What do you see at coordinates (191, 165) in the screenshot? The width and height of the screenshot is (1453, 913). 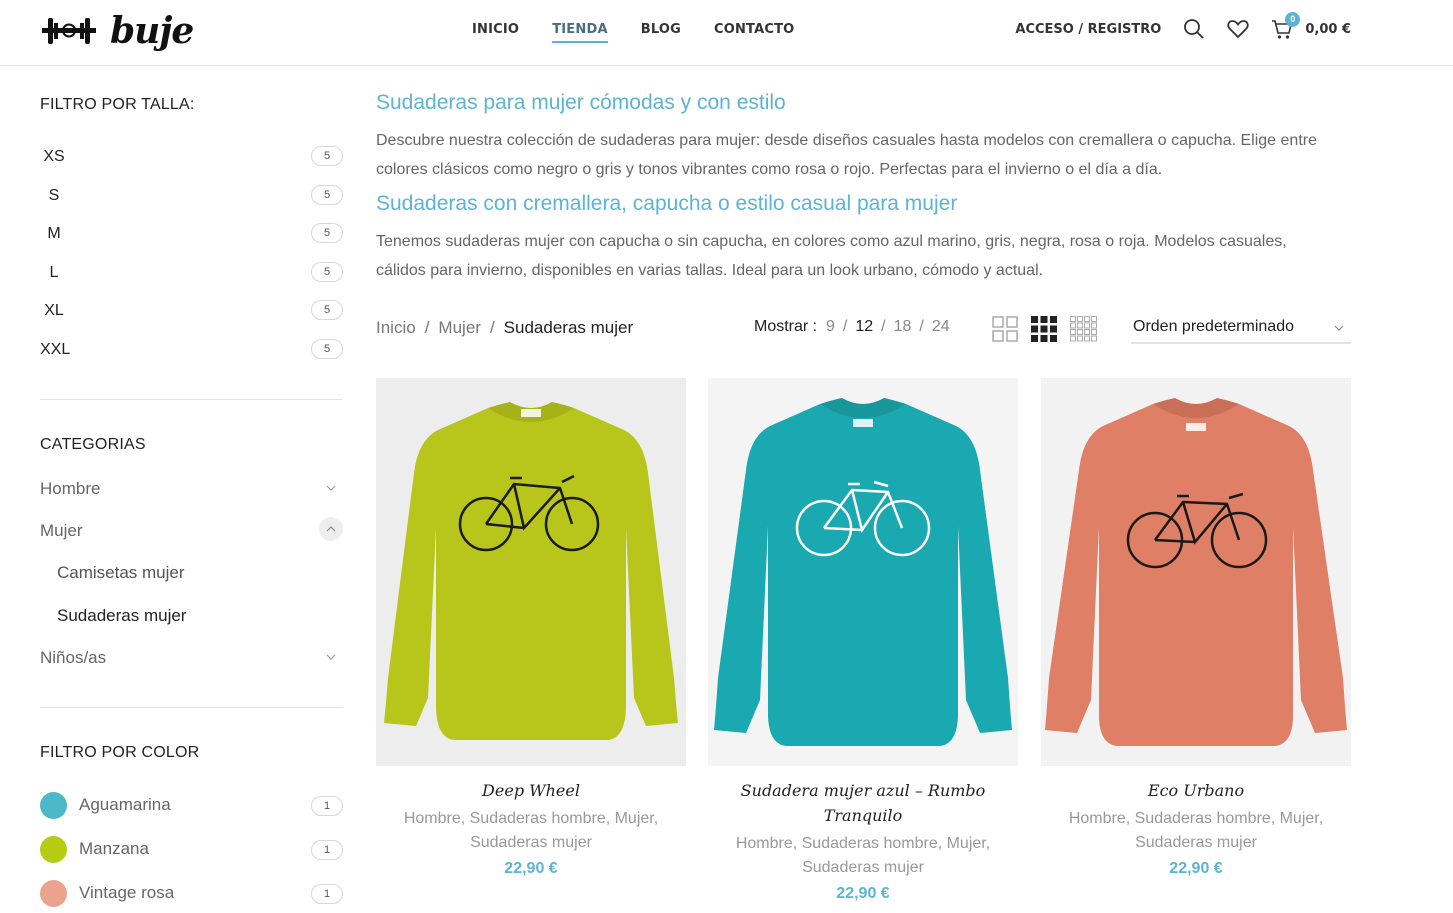 I see `size-filter-item: XS 5` at bounding box center [191, 165].